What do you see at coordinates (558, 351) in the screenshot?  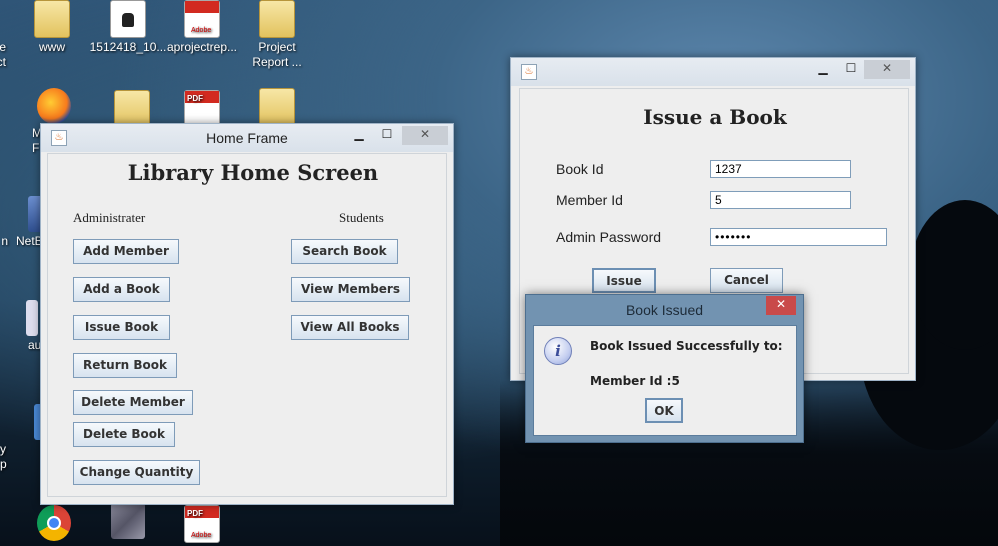 I see `info-icon: i` at bounding box center [558, 351].